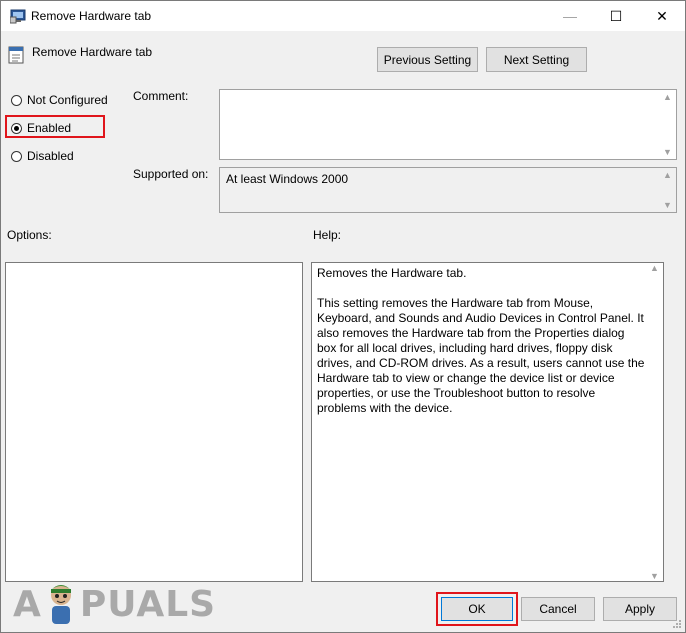  Describe the element at coordinates (67, 100) in the screenshot. I see `radio-label: Not Configured` at that location.